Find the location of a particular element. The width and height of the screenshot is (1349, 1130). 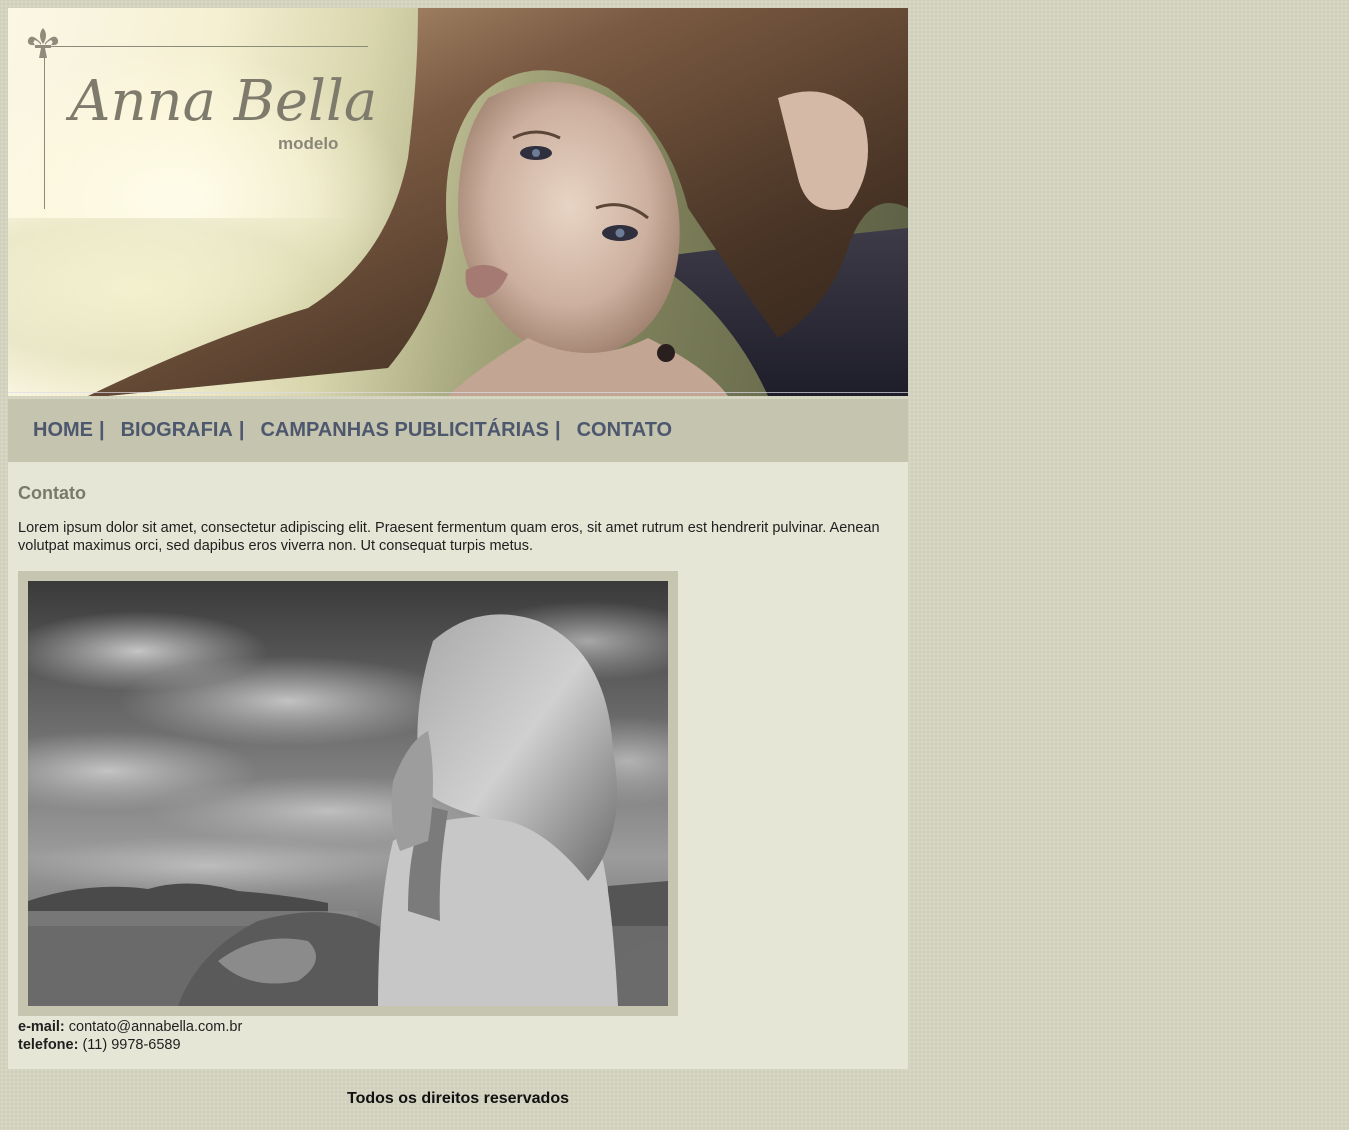

email-value: contato@annabella.com.br is located at coordinates (155, 1027).